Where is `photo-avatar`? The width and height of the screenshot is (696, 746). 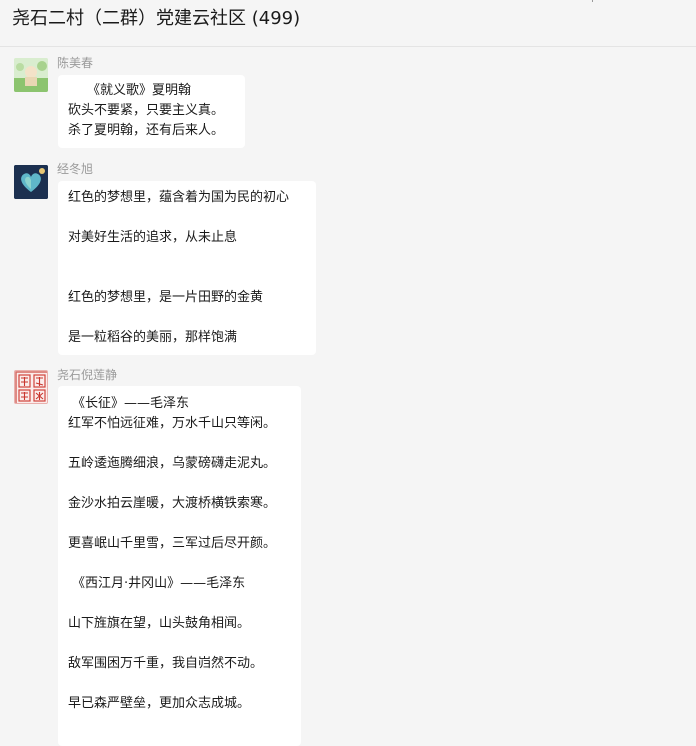 photo-avatar is located at coordinates (31, 75).